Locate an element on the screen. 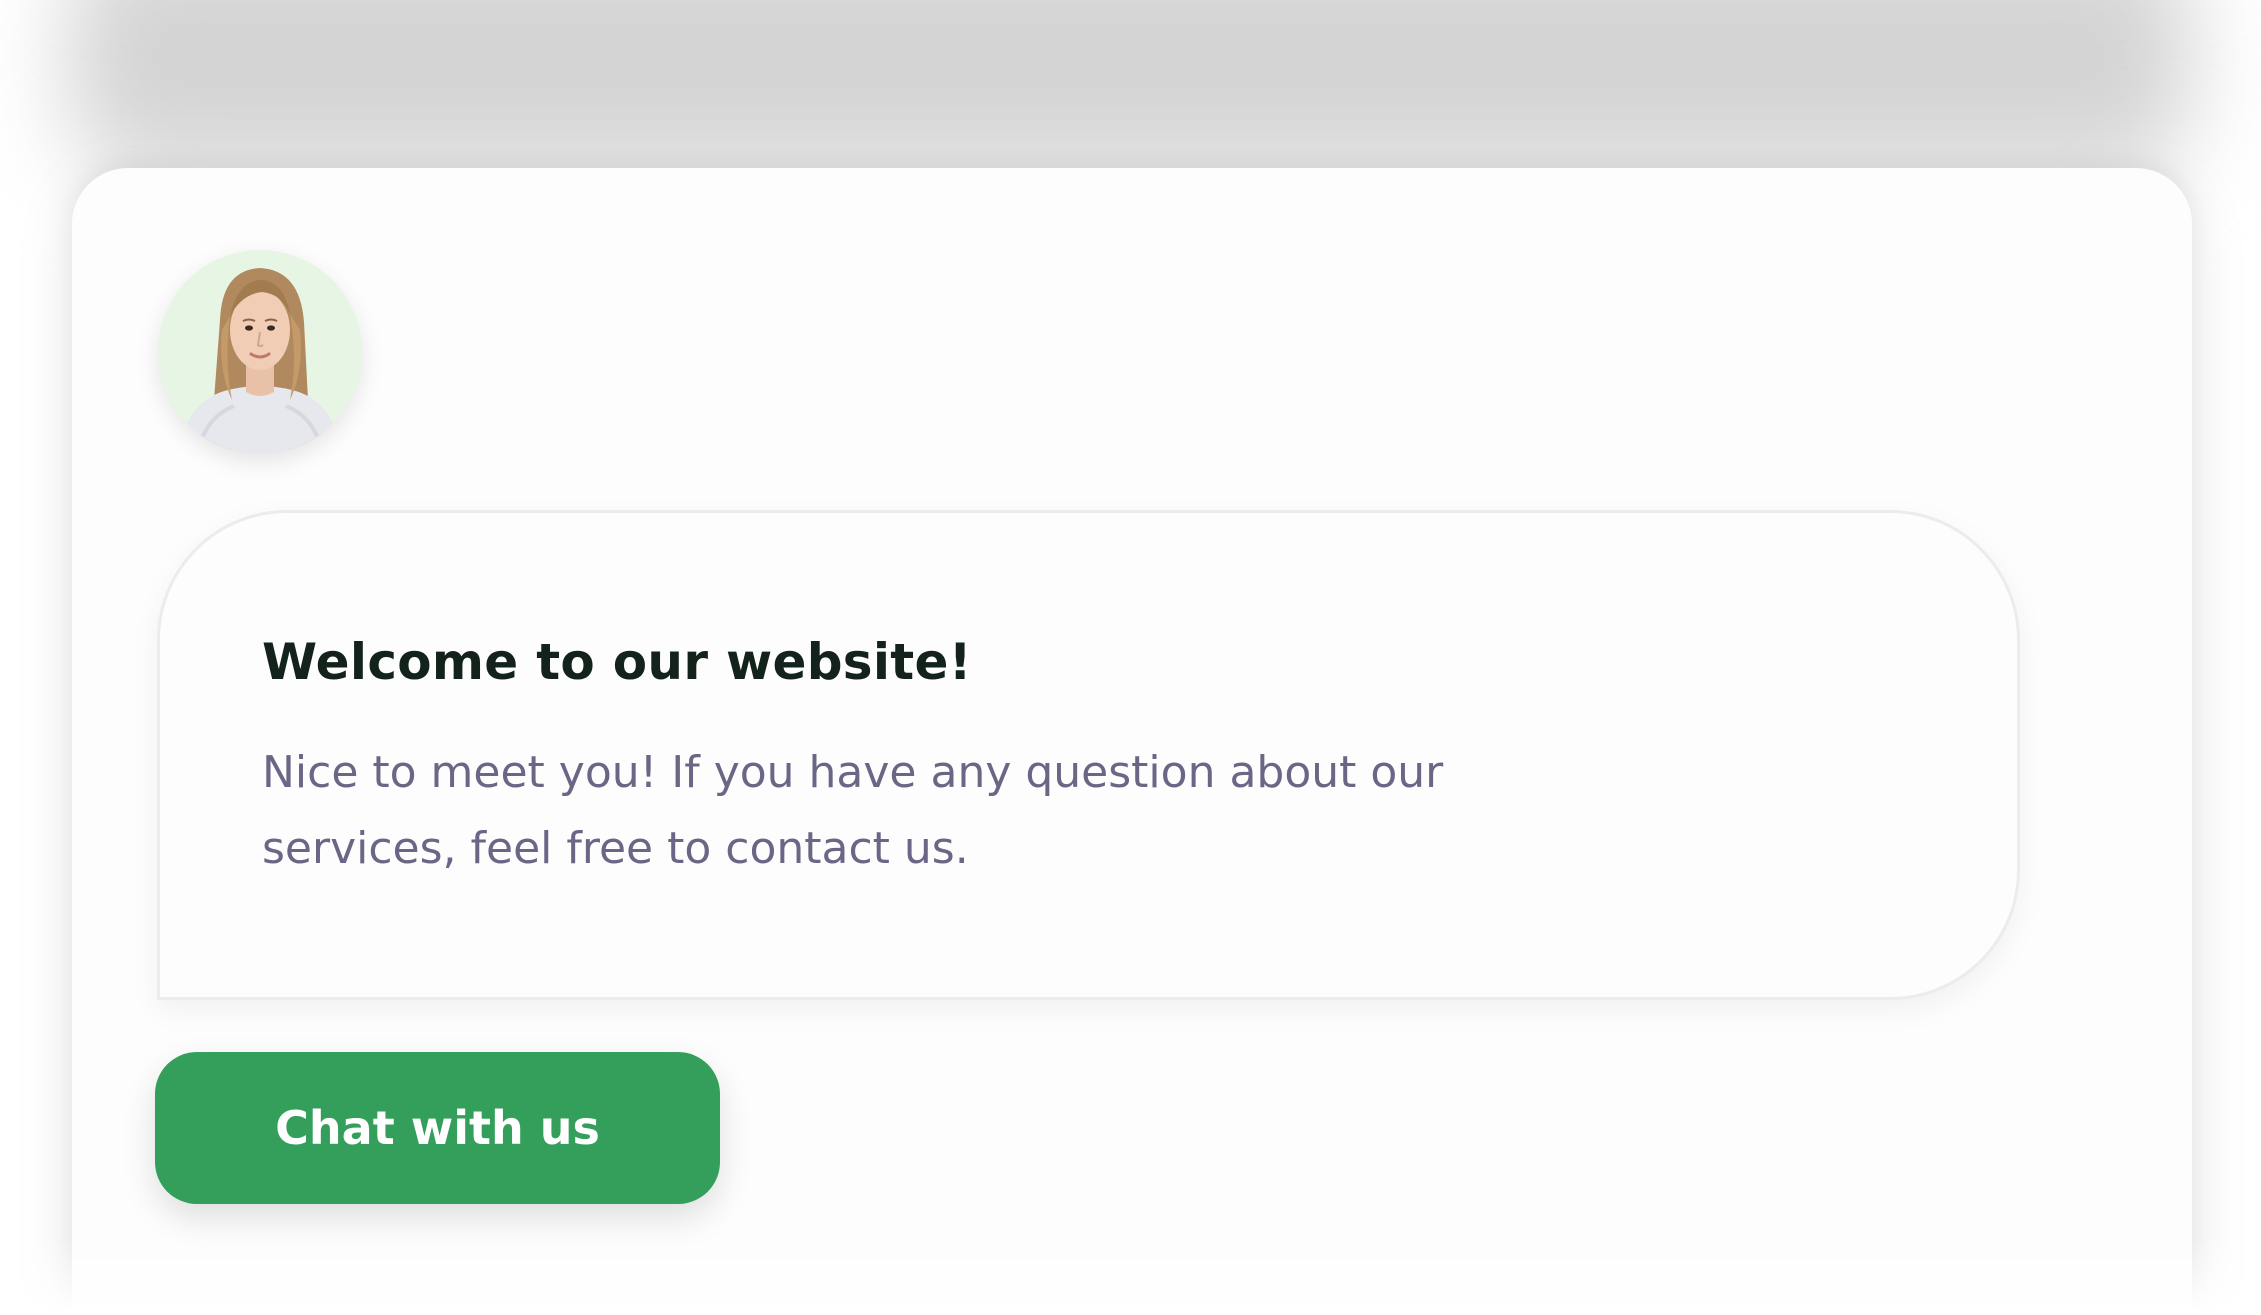 The image size is (2261, 1315). user-avatar-photo-icon is located at coordinates (260, 352).